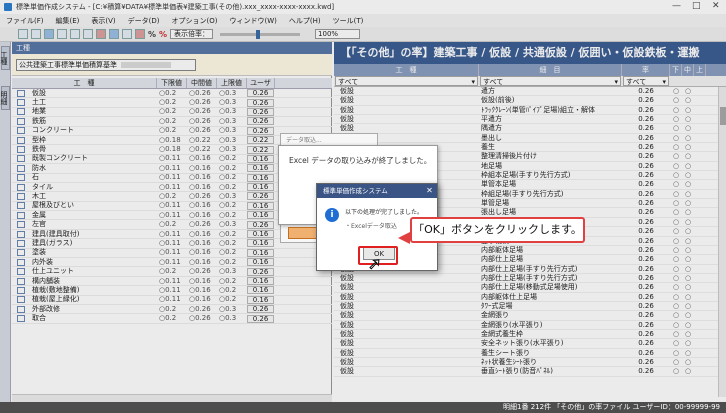 The width and height of the screenshot is (726, 413). What do you see at coordinates (723, 116) in the screenshot?
I see `scroll-thumb` at bounding box center [723, 116].